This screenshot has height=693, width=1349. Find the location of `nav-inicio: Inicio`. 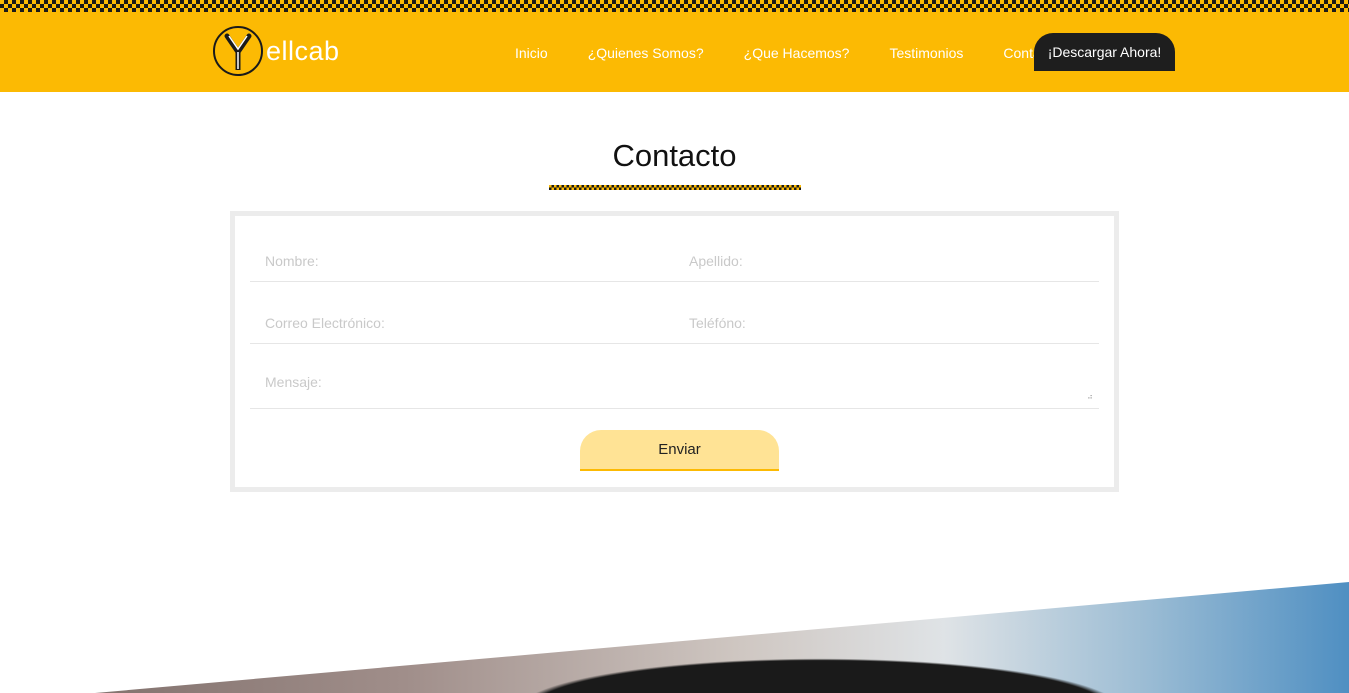

nav-inicio: Inicio is located at coordinates (531, 53).